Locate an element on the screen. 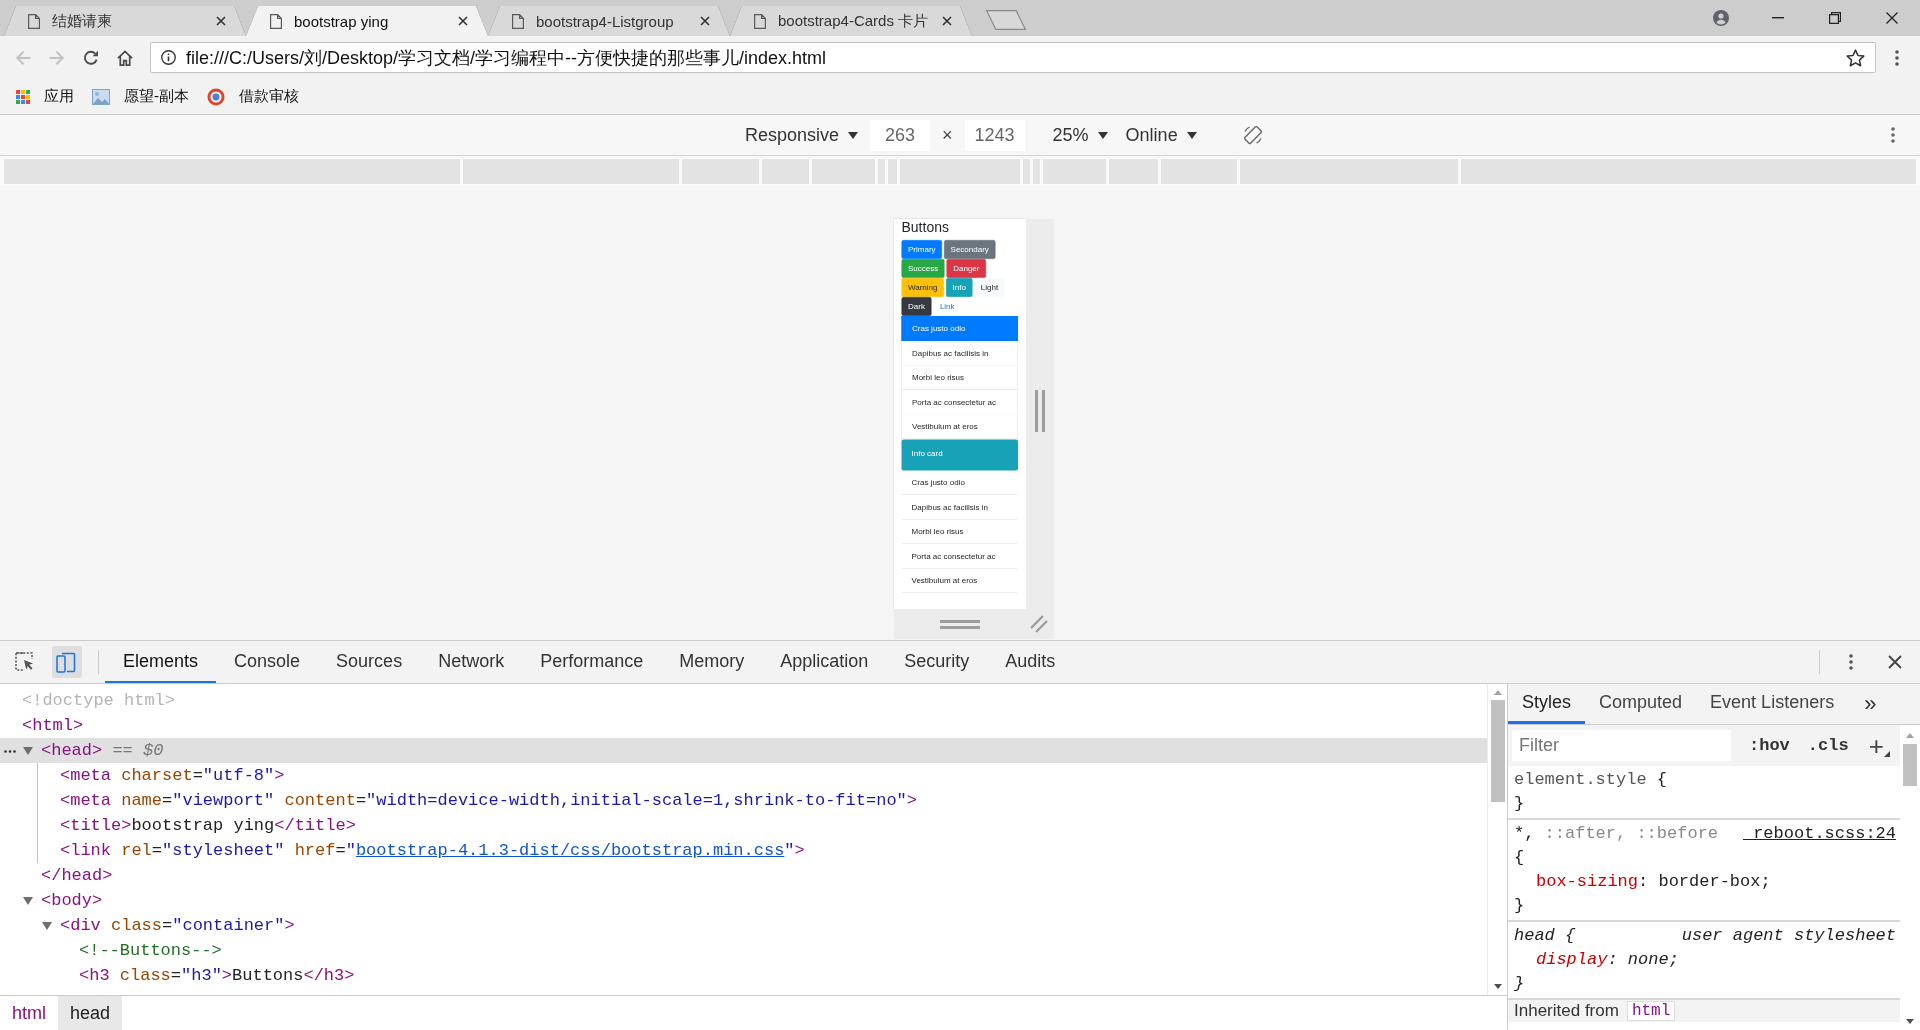 The image size is (1920, 1030). rule-brace: } is located at coordinates (1520, 906).